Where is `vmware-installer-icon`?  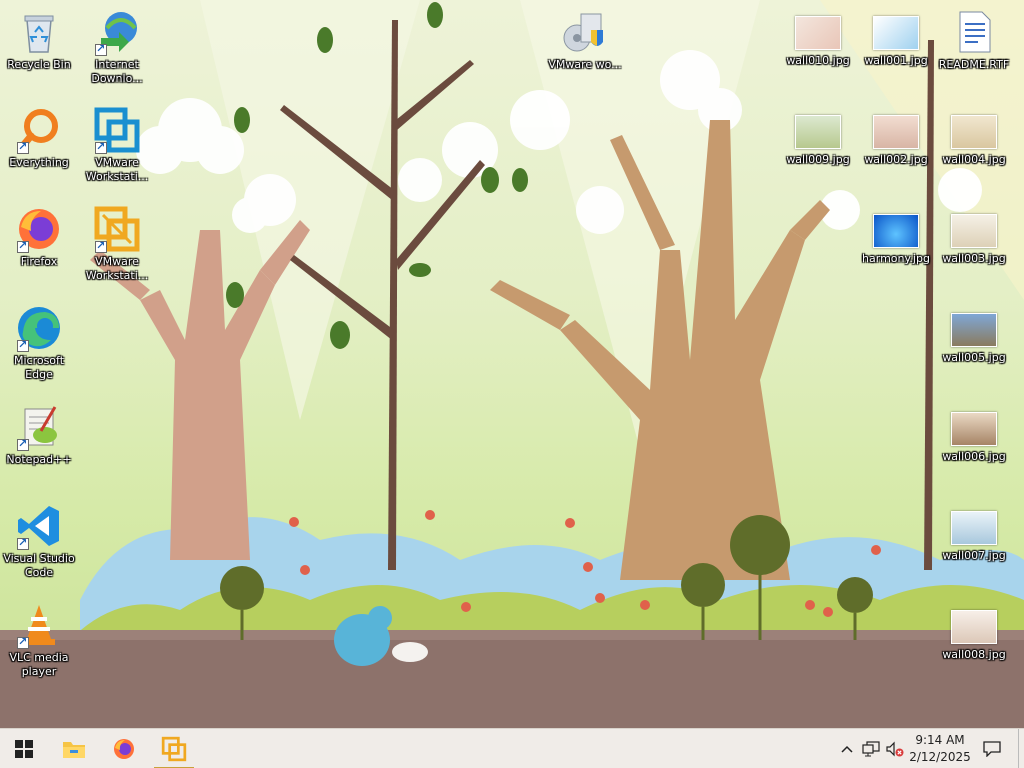 vmware-installer-icon is located at coordinates (585, 32).